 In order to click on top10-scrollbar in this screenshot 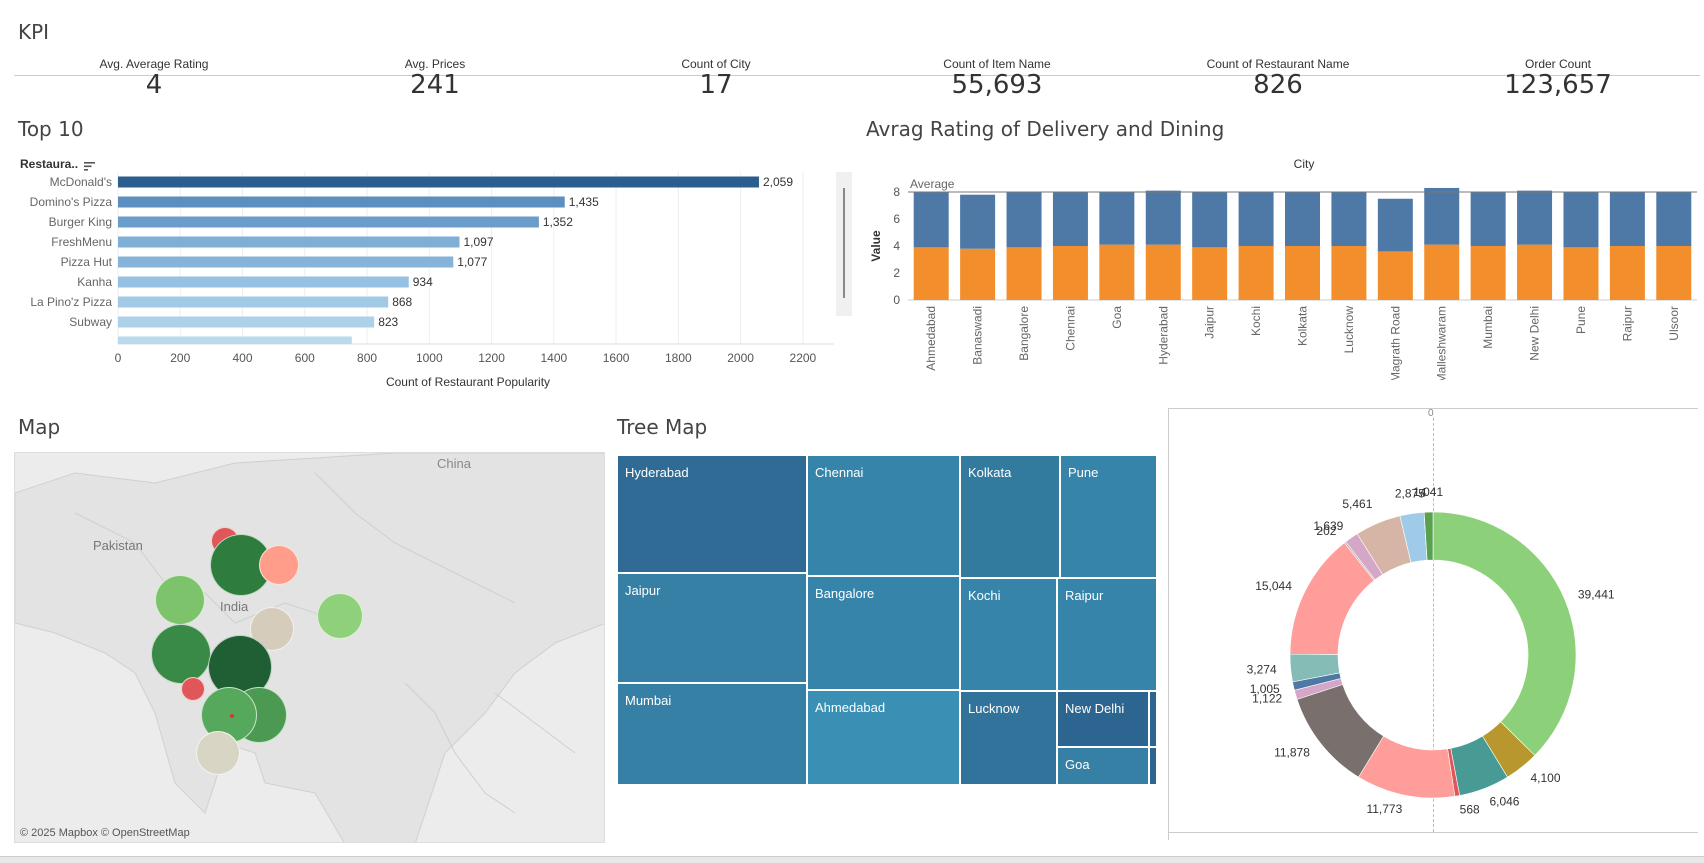, I will do `click(844, 244)`.